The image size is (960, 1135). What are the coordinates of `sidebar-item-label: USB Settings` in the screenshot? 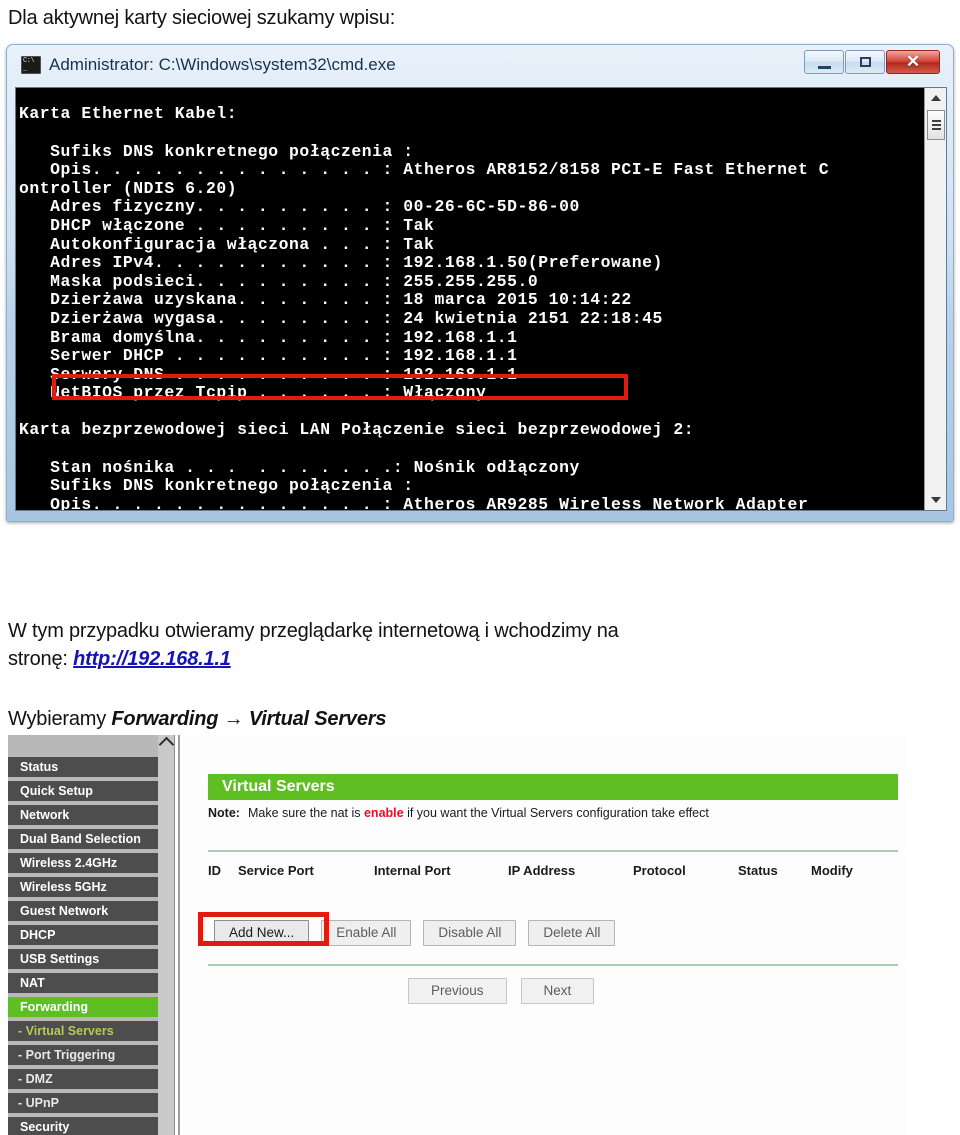 It's located at (60, 959).